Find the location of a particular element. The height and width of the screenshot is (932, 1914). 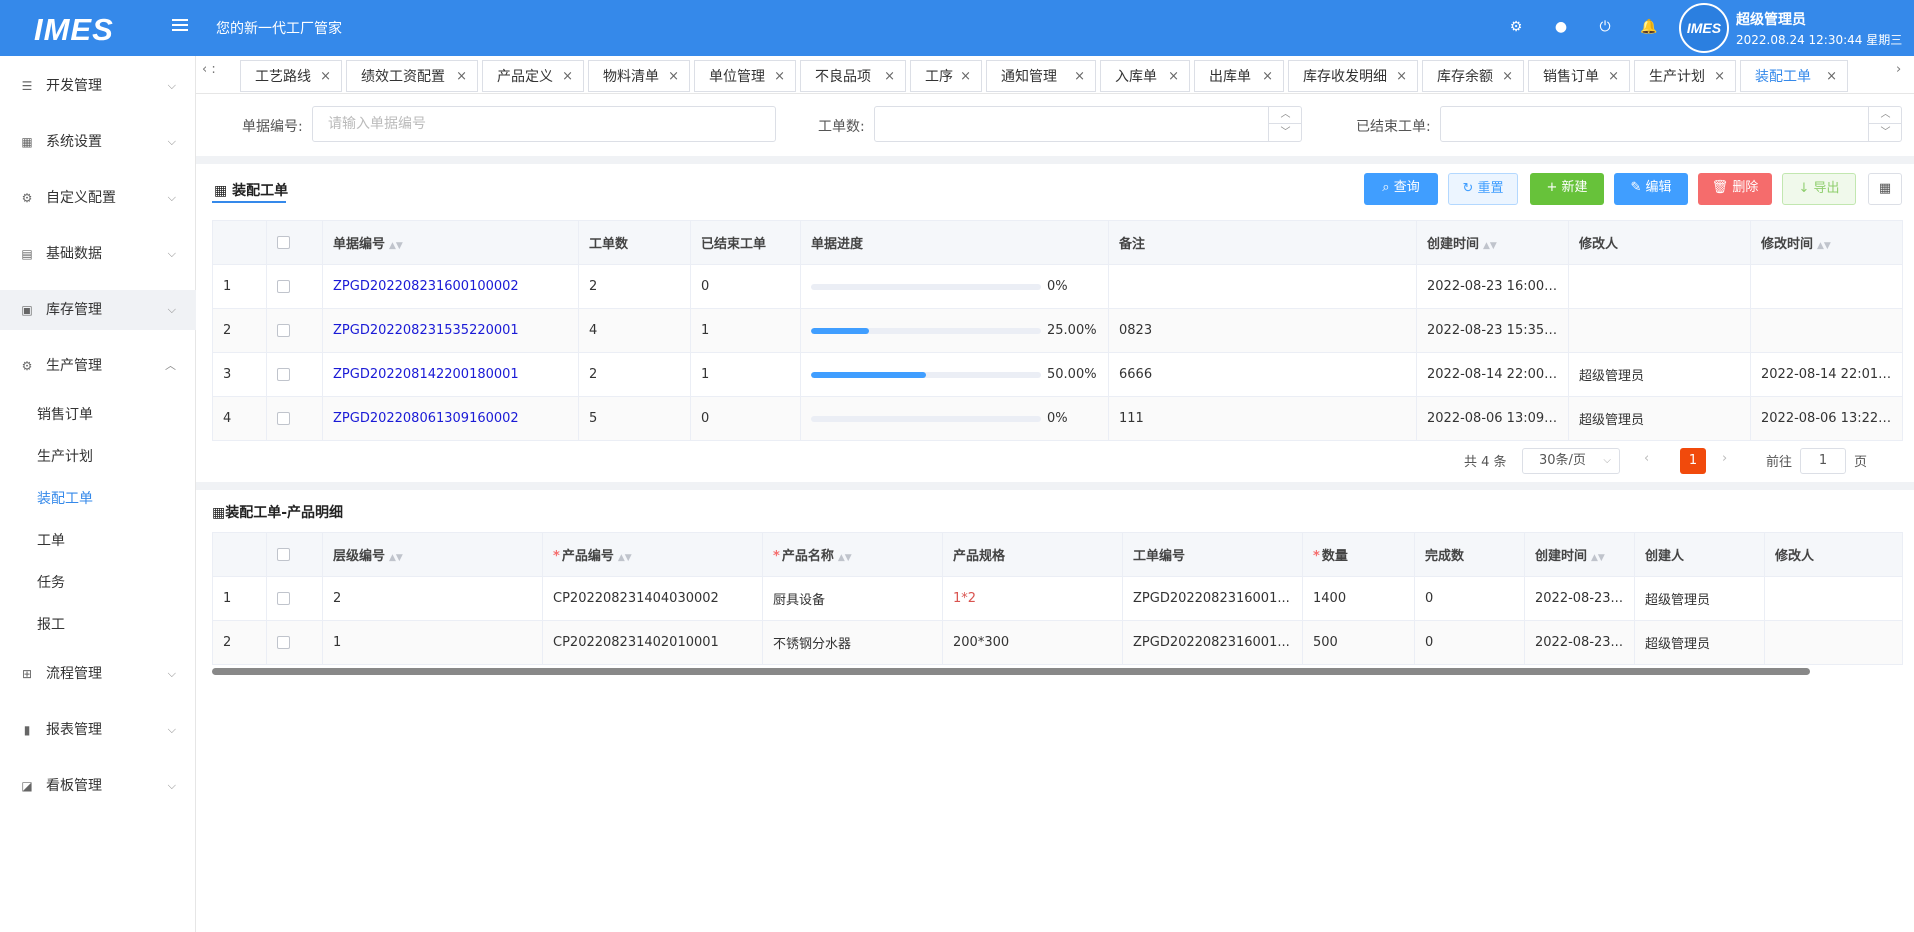

tab-item: 工艺路线 × is located at coordinates (291, 76).